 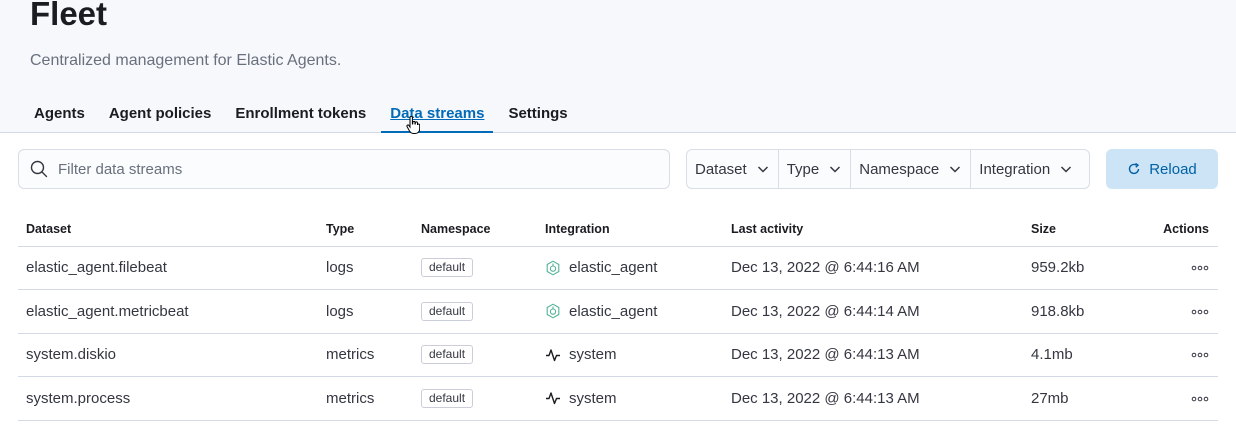 I want to click on cell-dataset: elastic_agent.metricbeat, so click(x=168, y=311).